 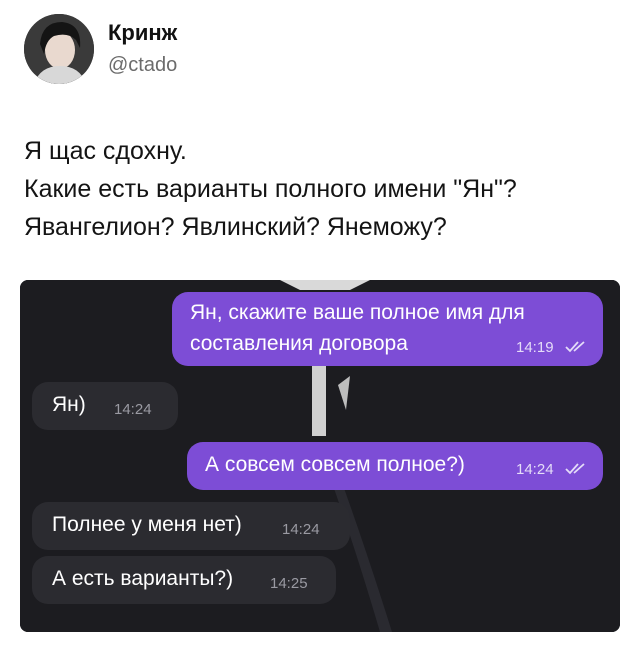 What do you see at coordinates (335, 464) in the screenshot?
I see `message-text: А совсем совсем полное?)` at bounding box center [335, 464].